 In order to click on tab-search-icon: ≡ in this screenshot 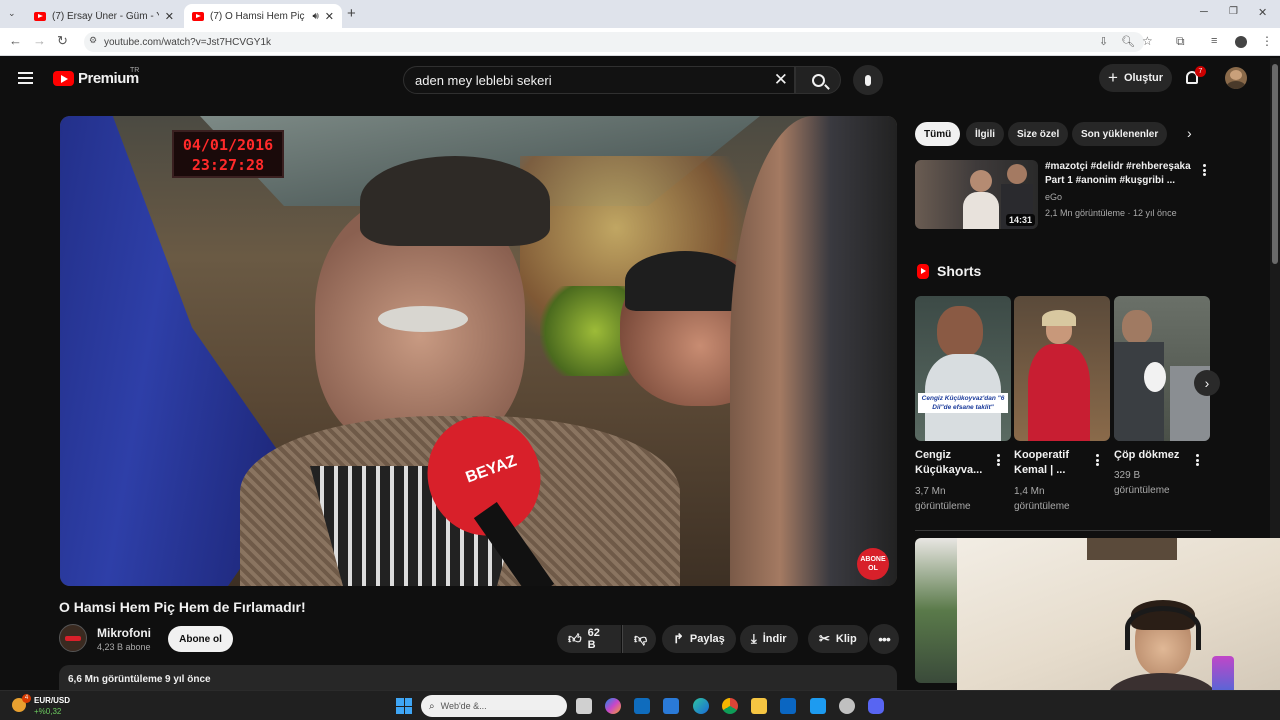, I will do `click(1214, 41)`.